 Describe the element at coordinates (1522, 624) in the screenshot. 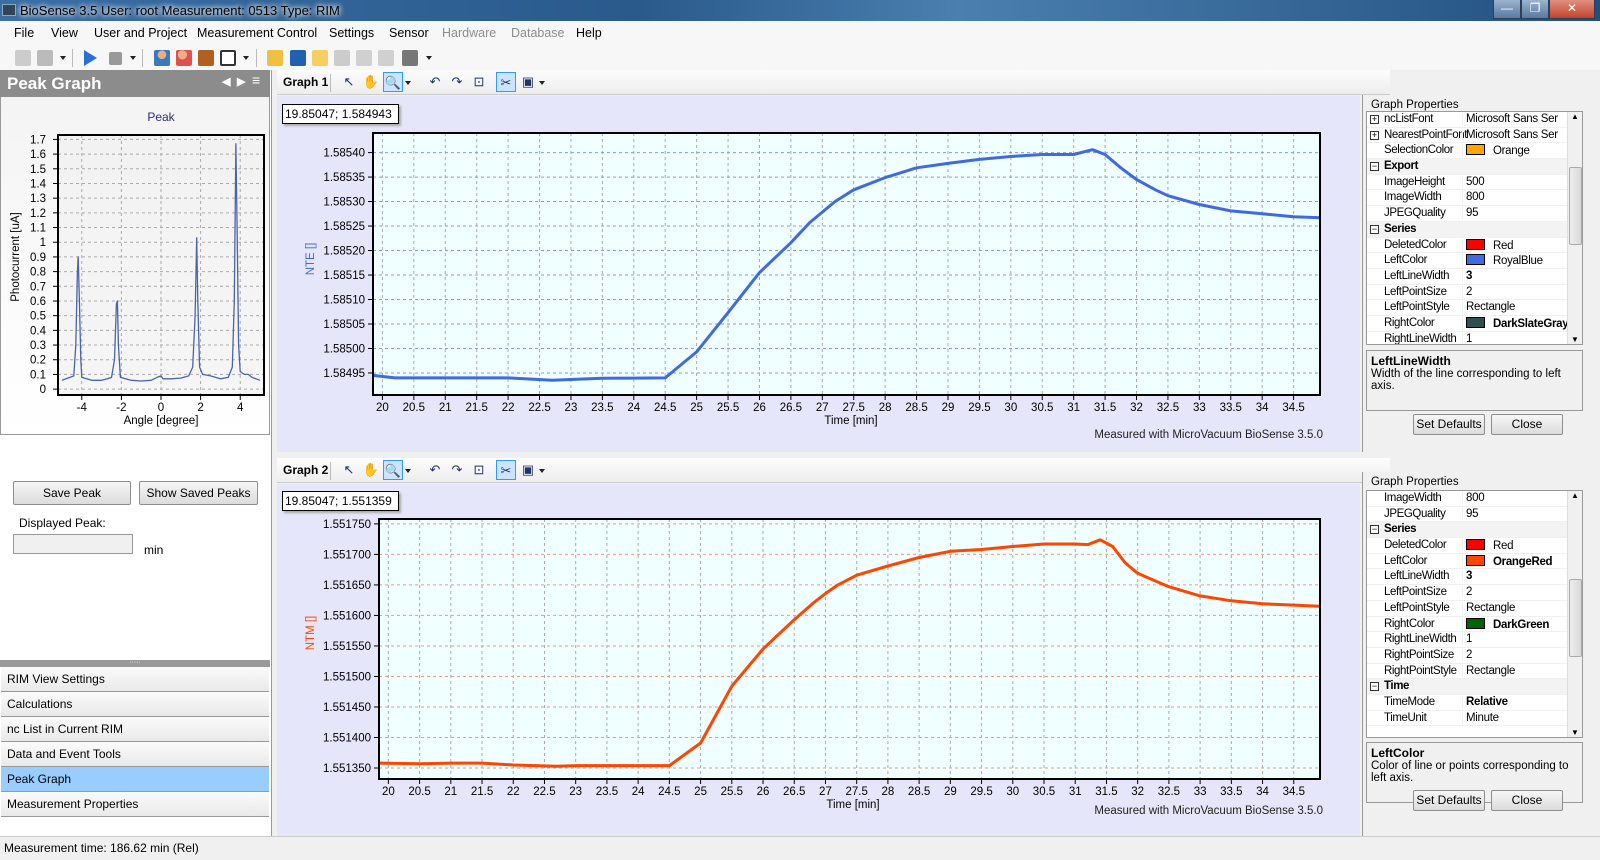

I see `property-value: DarkGreen` at that location.